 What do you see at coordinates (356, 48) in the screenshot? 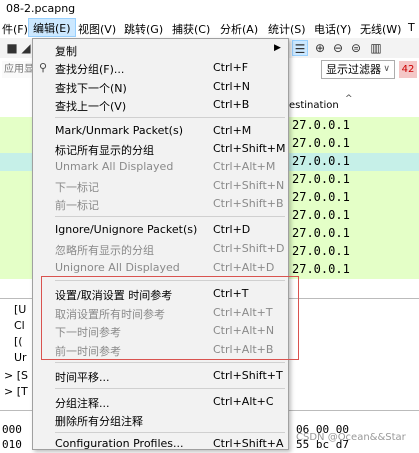
I see `zoom-reset-icon: ⊜` at bounding box center [356, 48].